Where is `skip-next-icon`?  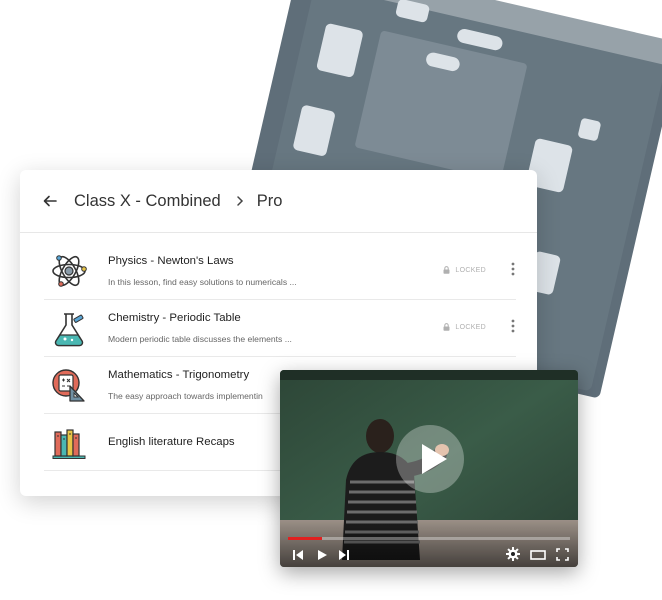
skip-next-icon is located at coordinates (344, 555).